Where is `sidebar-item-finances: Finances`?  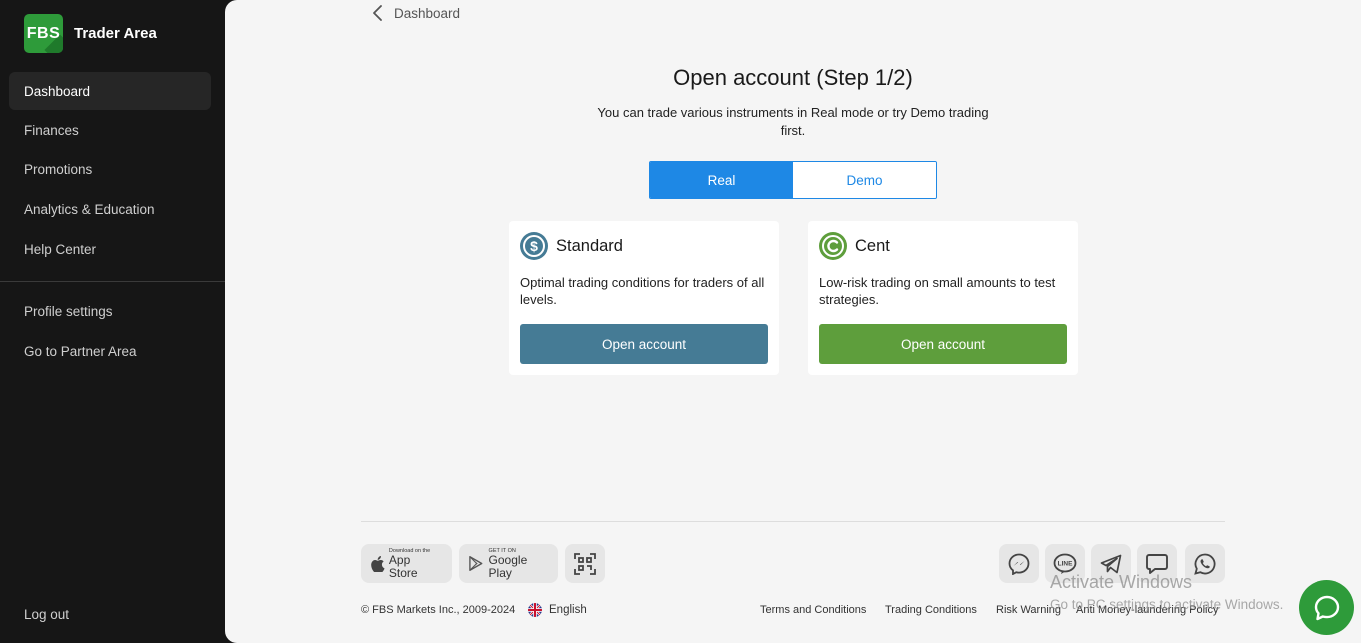 sidebar-item-finances: Finances is located at coordinates (110, 130).